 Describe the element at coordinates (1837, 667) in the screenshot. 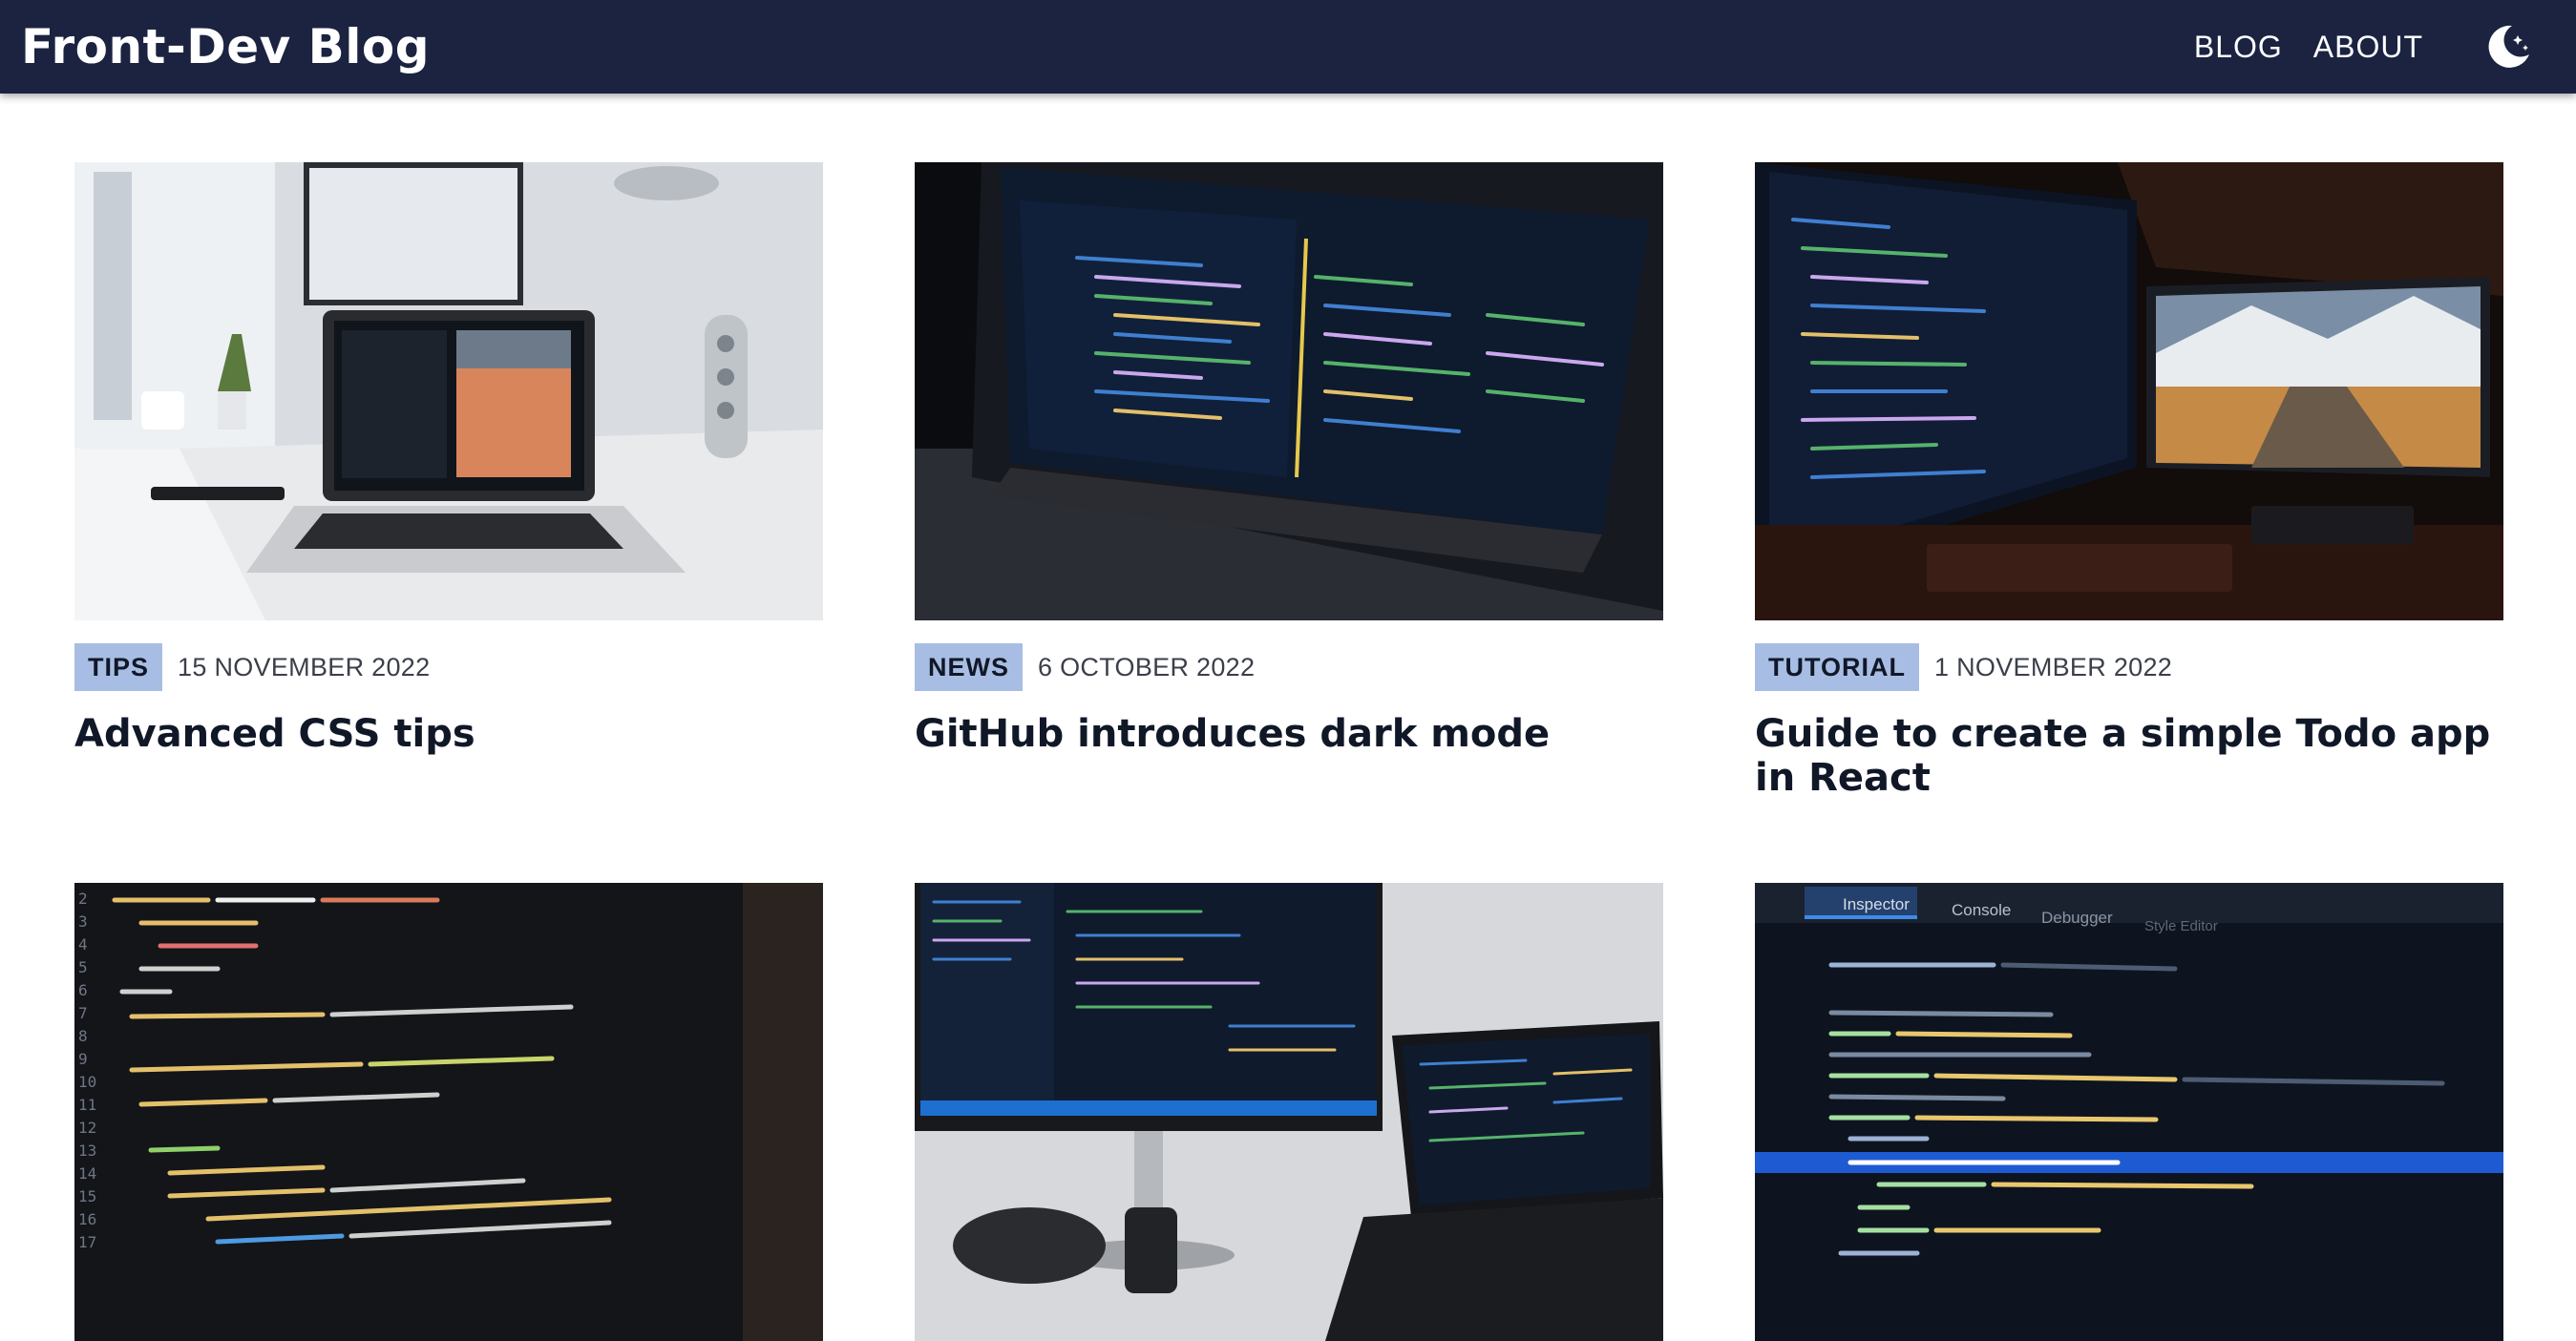

I see `post-tag: TUTORIAL` at that location.